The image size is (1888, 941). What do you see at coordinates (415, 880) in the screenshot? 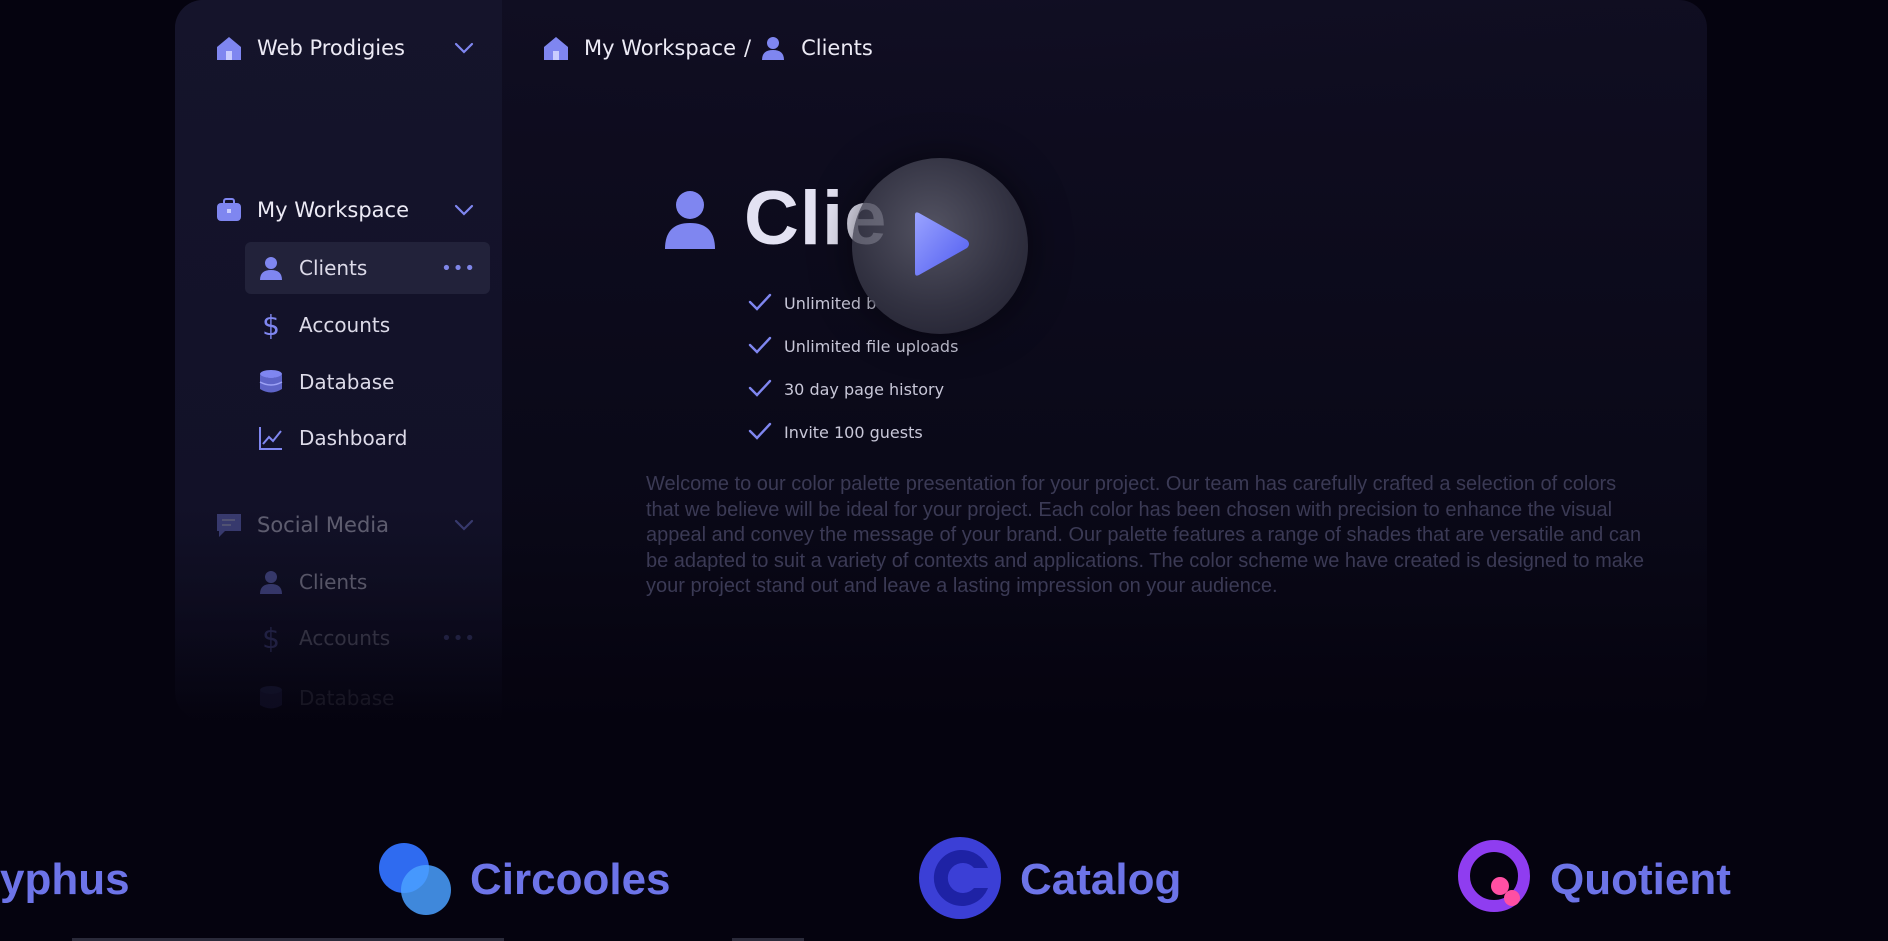
I see `circooles-logo-icon` at bounding box center [415, 880].